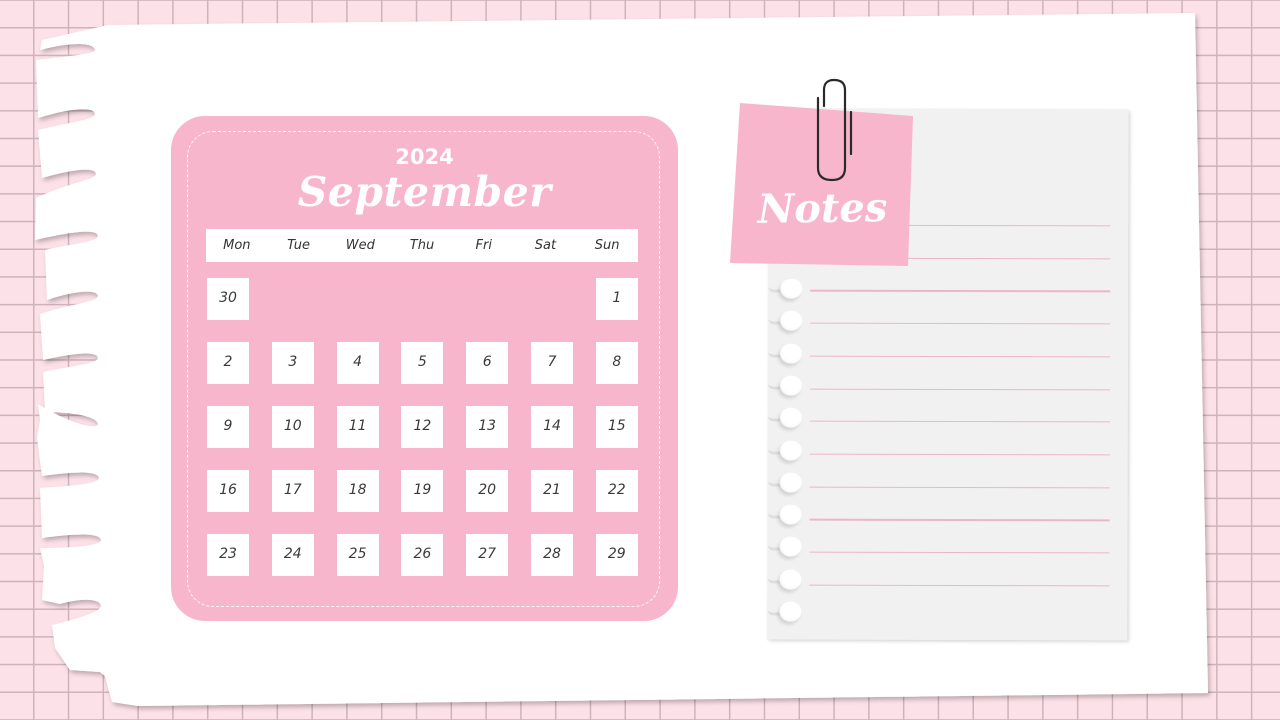  What do you see at coordinates (228, 363) in the screenshot?
I see `day-cell: 2` at bounding box center [228, 363].